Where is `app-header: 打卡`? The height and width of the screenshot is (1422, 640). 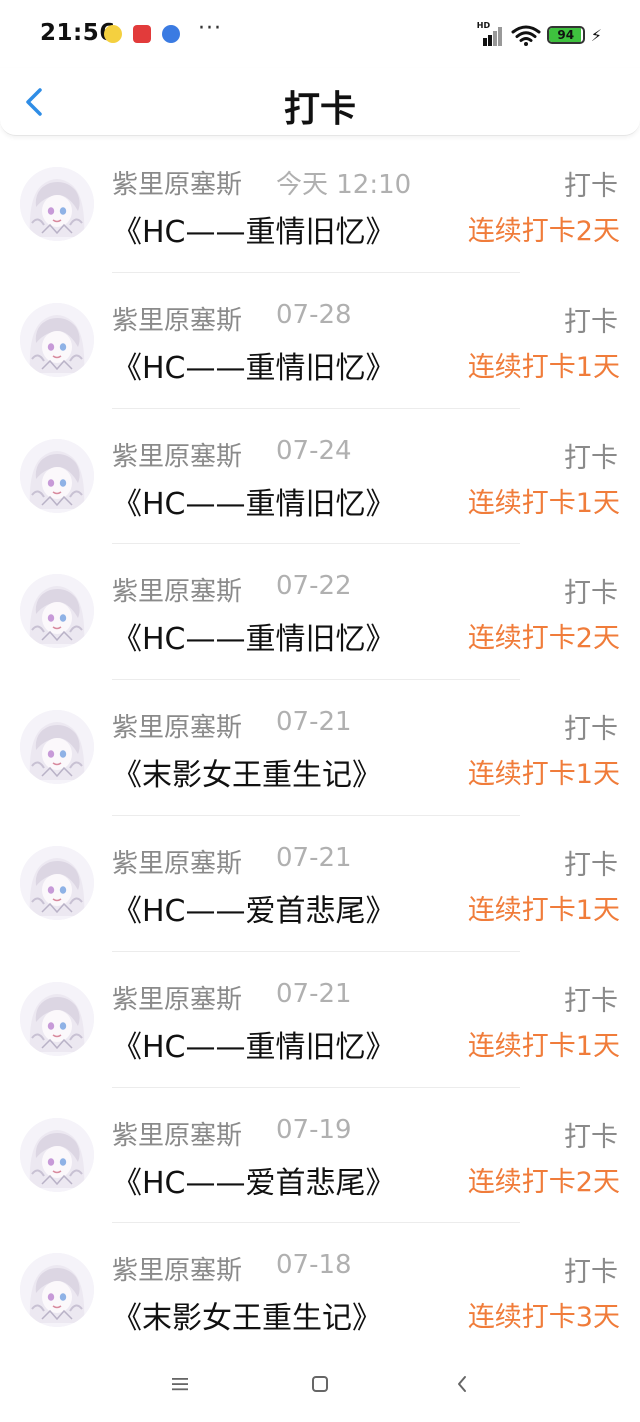
app-header: 打卡 is located at coordinates (320, 102).